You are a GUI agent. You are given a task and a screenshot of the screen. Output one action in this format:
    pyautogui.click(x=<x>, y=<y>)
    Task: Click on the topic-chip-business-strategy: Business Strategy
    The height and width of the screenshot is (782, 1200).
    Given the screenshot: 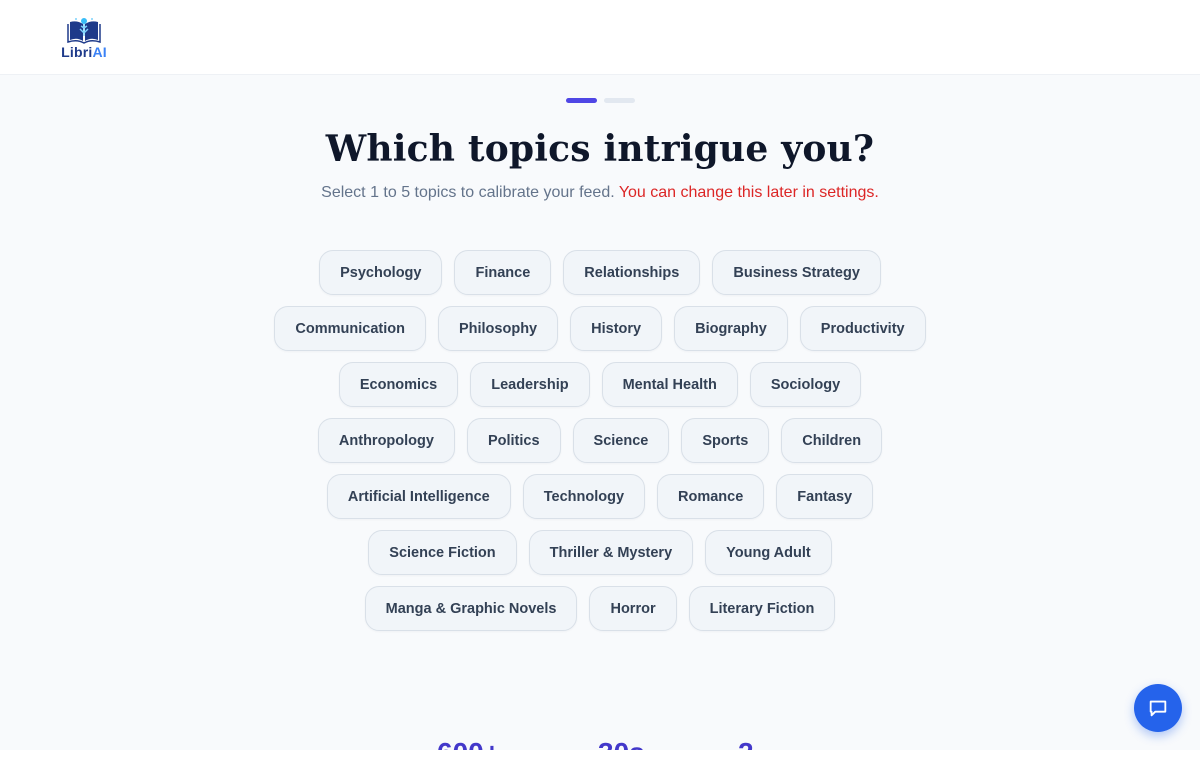 What is the action you would take?
    pyautogui.click(x=796, y=272)
    